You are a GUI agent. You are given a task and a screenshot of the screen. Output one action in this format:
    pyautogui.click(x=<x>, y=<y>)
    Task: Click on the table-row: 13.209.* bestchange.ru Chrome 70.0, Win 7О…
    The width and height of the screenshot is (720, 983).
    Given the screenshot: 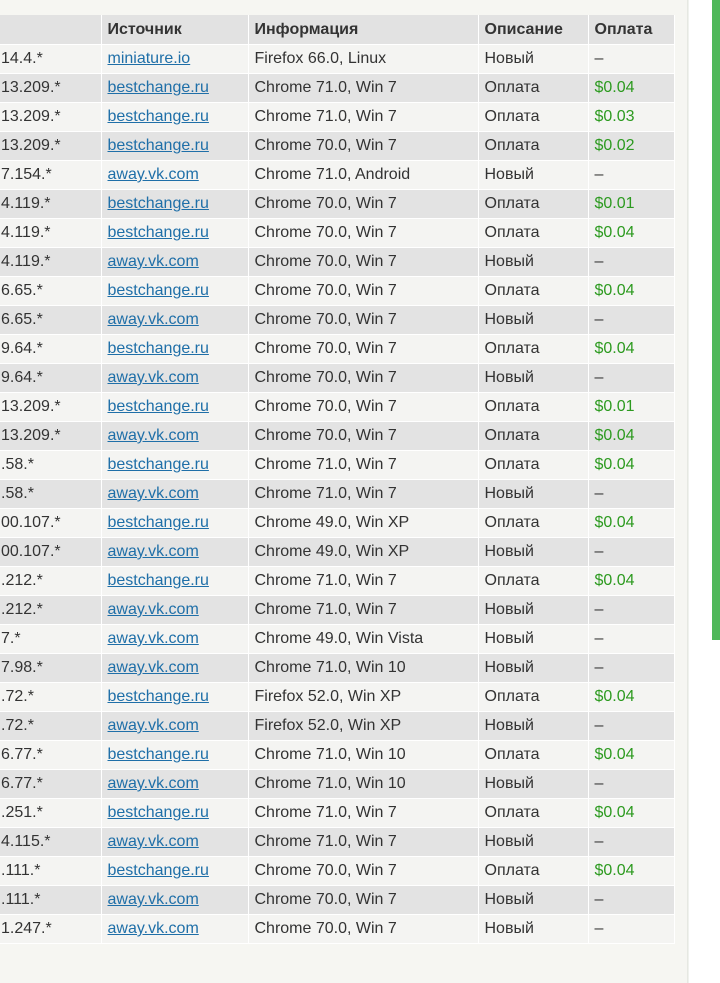 What is the action you would take?
    pyautogui.click(x=337, y=407)
    